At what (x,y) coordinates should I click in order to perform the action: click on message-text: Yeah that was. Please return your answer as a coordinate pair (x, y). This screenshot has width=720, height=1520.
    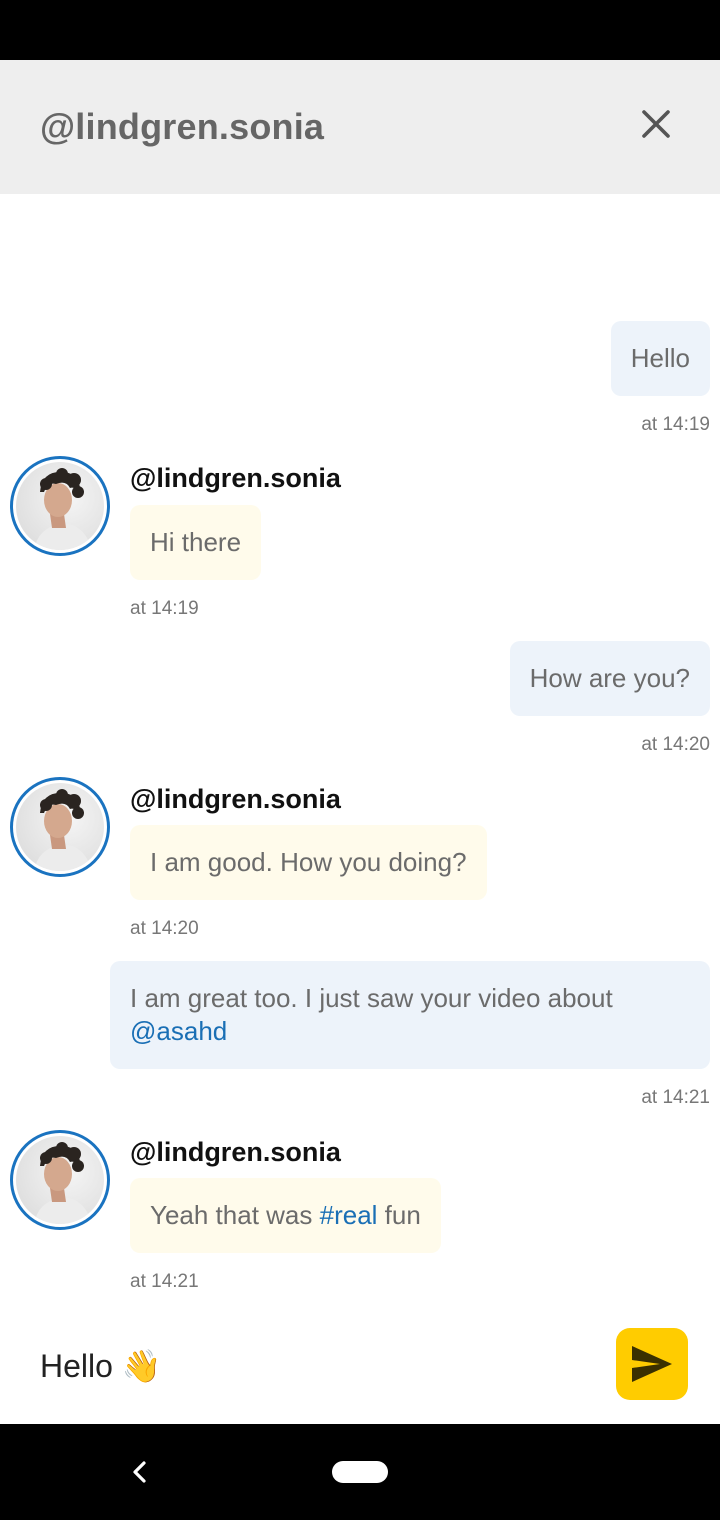
    Looking at the image, I should click on (235, 1215).